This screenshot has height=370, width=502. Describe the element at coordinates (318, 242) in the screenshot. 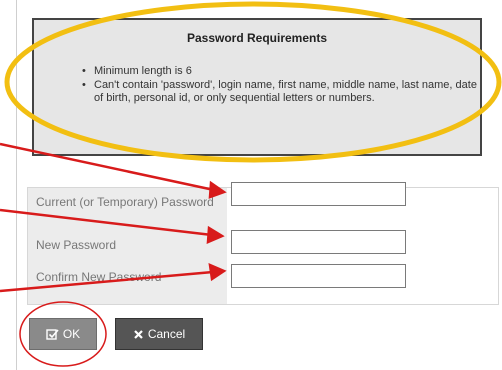

I see `new-password-input` at that location.